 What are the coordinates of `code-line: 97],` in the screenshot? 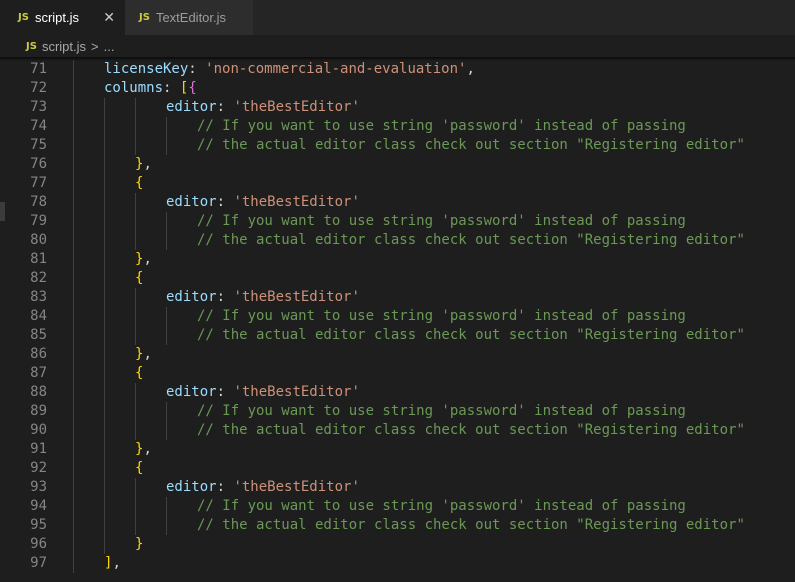 It's located at (397, 563).